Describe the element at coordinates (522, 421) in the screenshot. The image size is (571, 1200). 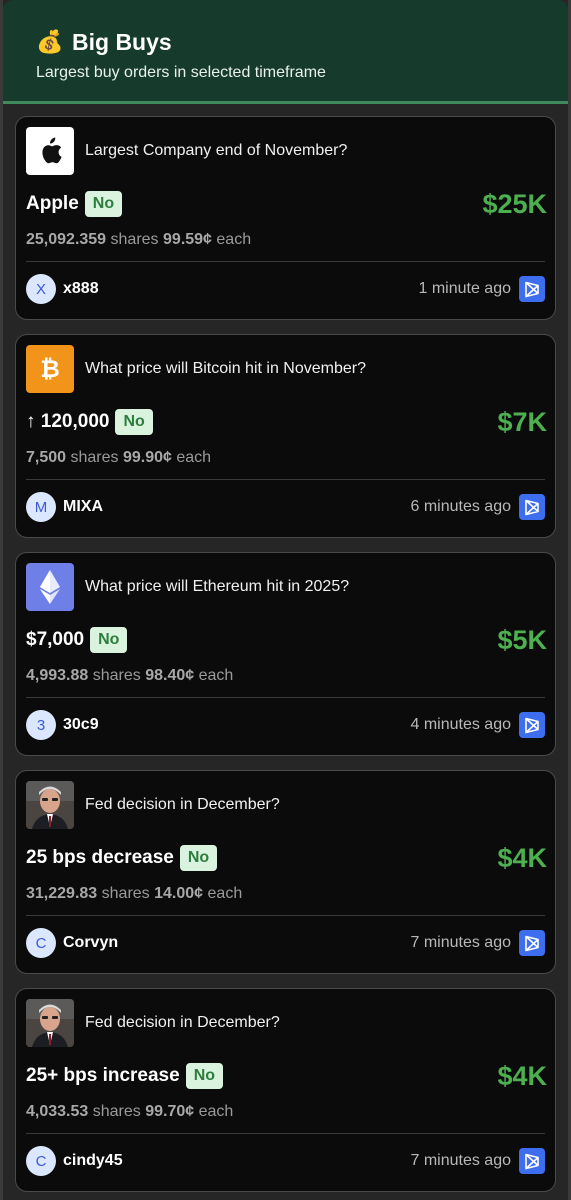
I see `trade-amount: $7K` at that location.